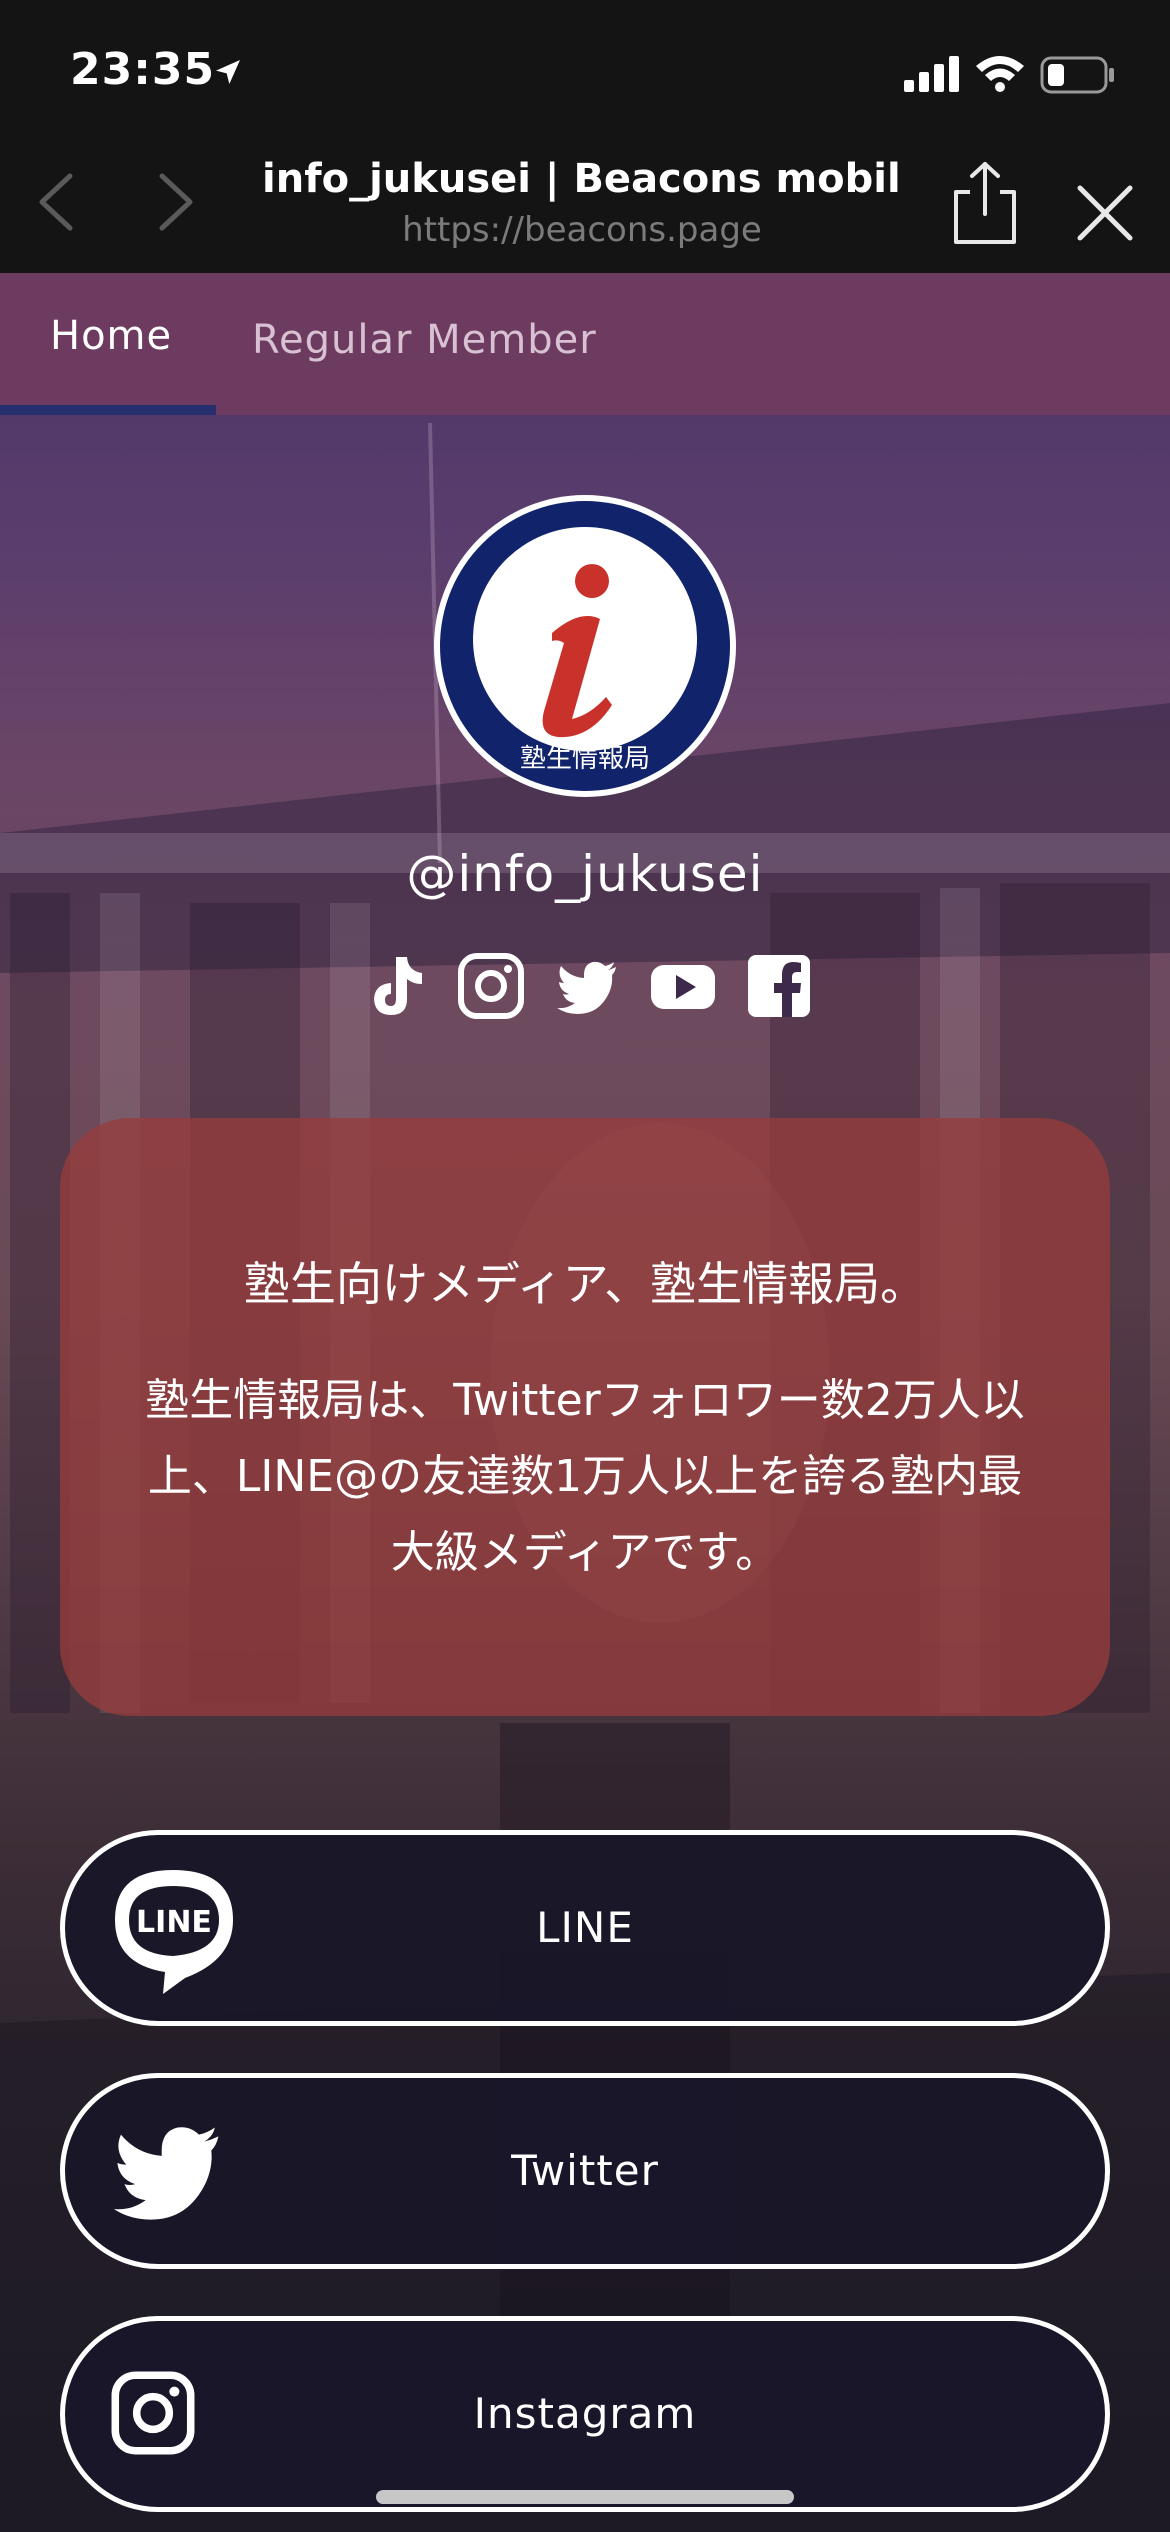  What do you see at coordinates (395, 986) in the screenshot?
I see `tiktok-icon` at bounding box center [395, 986].